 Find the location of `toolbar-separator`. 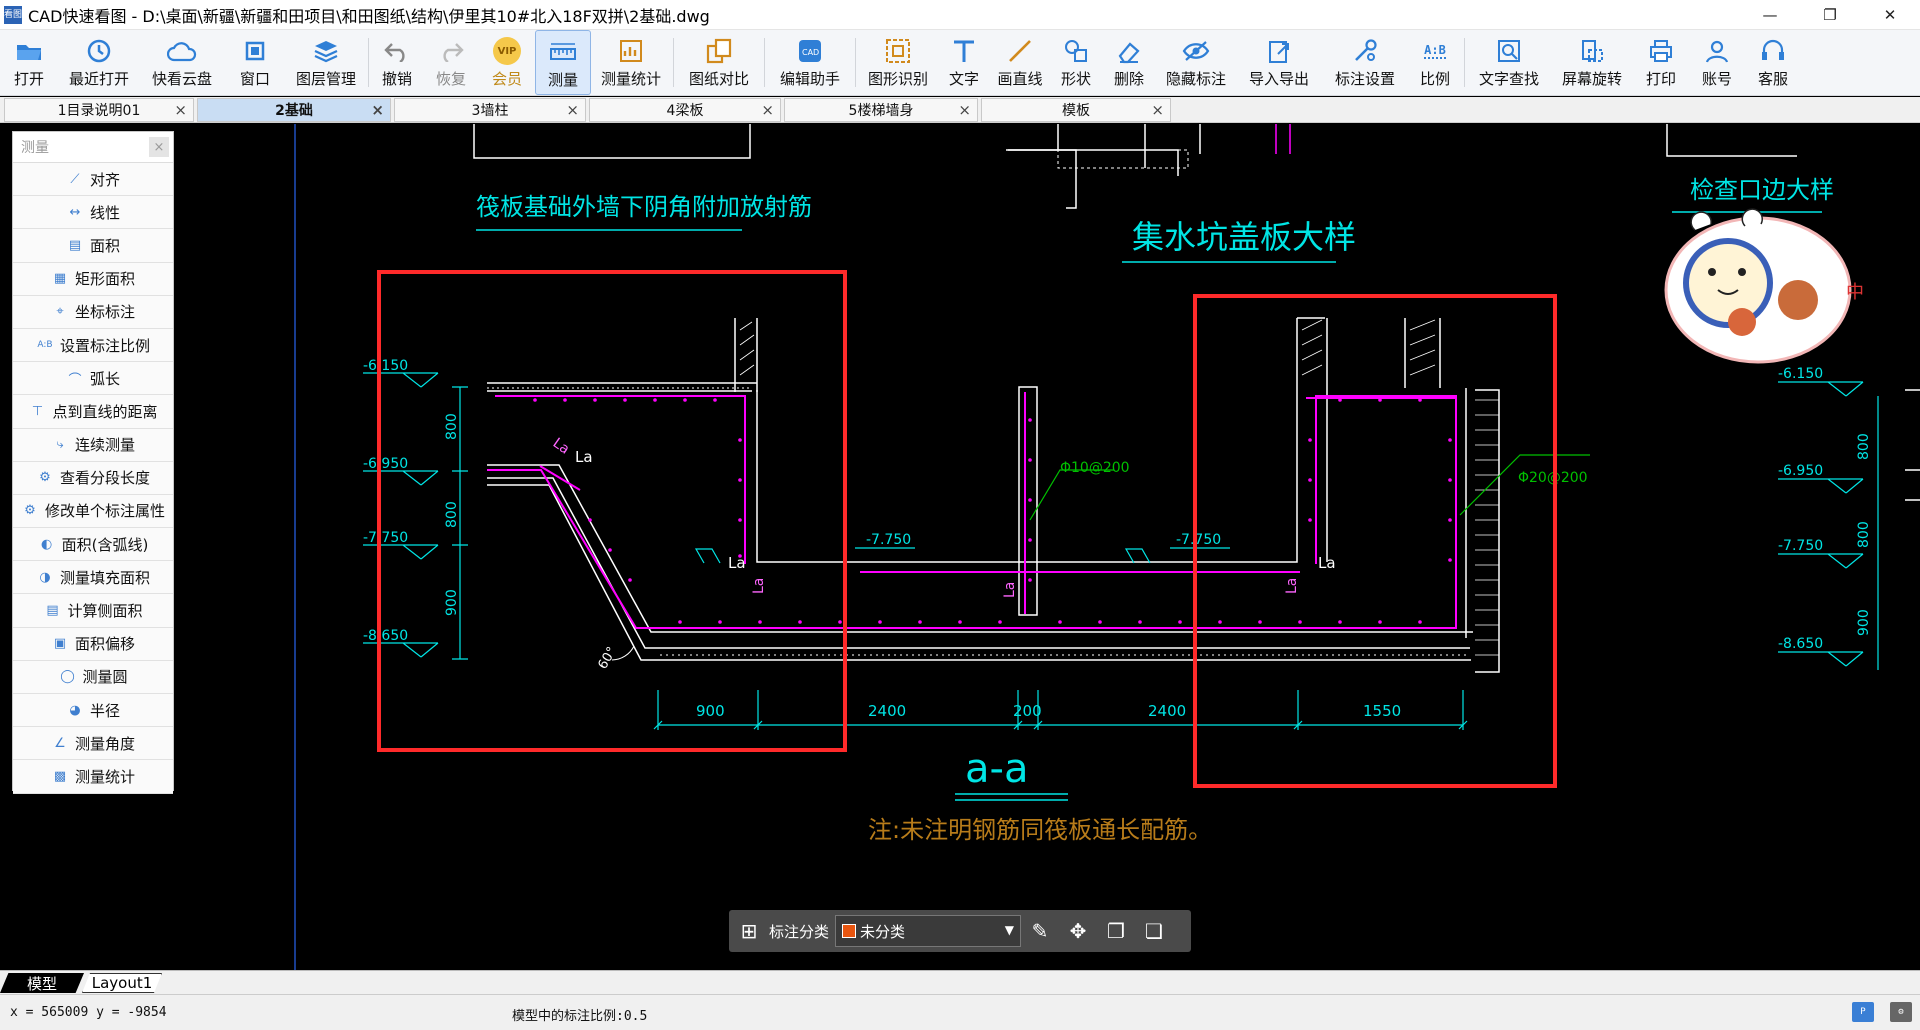

toolbar-separator is located at coordinates (368, 62).